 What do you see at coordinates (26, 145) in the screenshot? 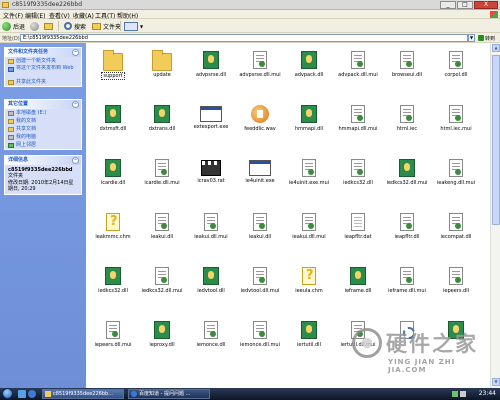
I see `place-label: 网上邻居` at bounding box center [26, 145].